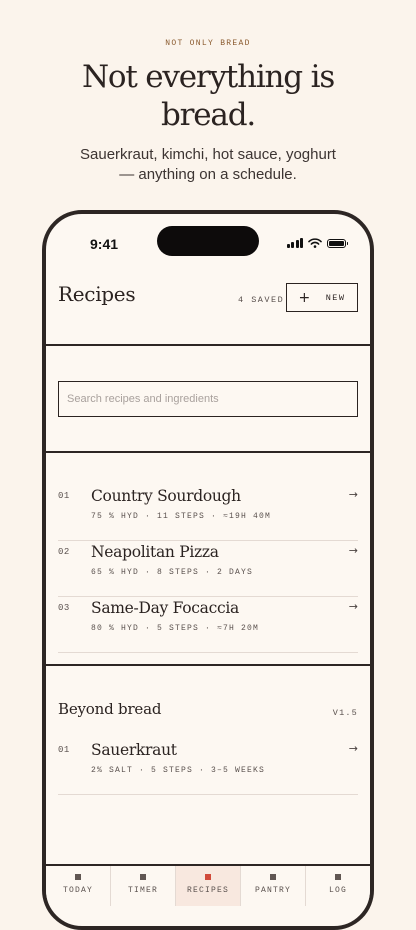 The image size is (416, 930). Describe the element at coordinates (207, 890) in the screenshot. I see `tab-label: RECIPES` at that location.